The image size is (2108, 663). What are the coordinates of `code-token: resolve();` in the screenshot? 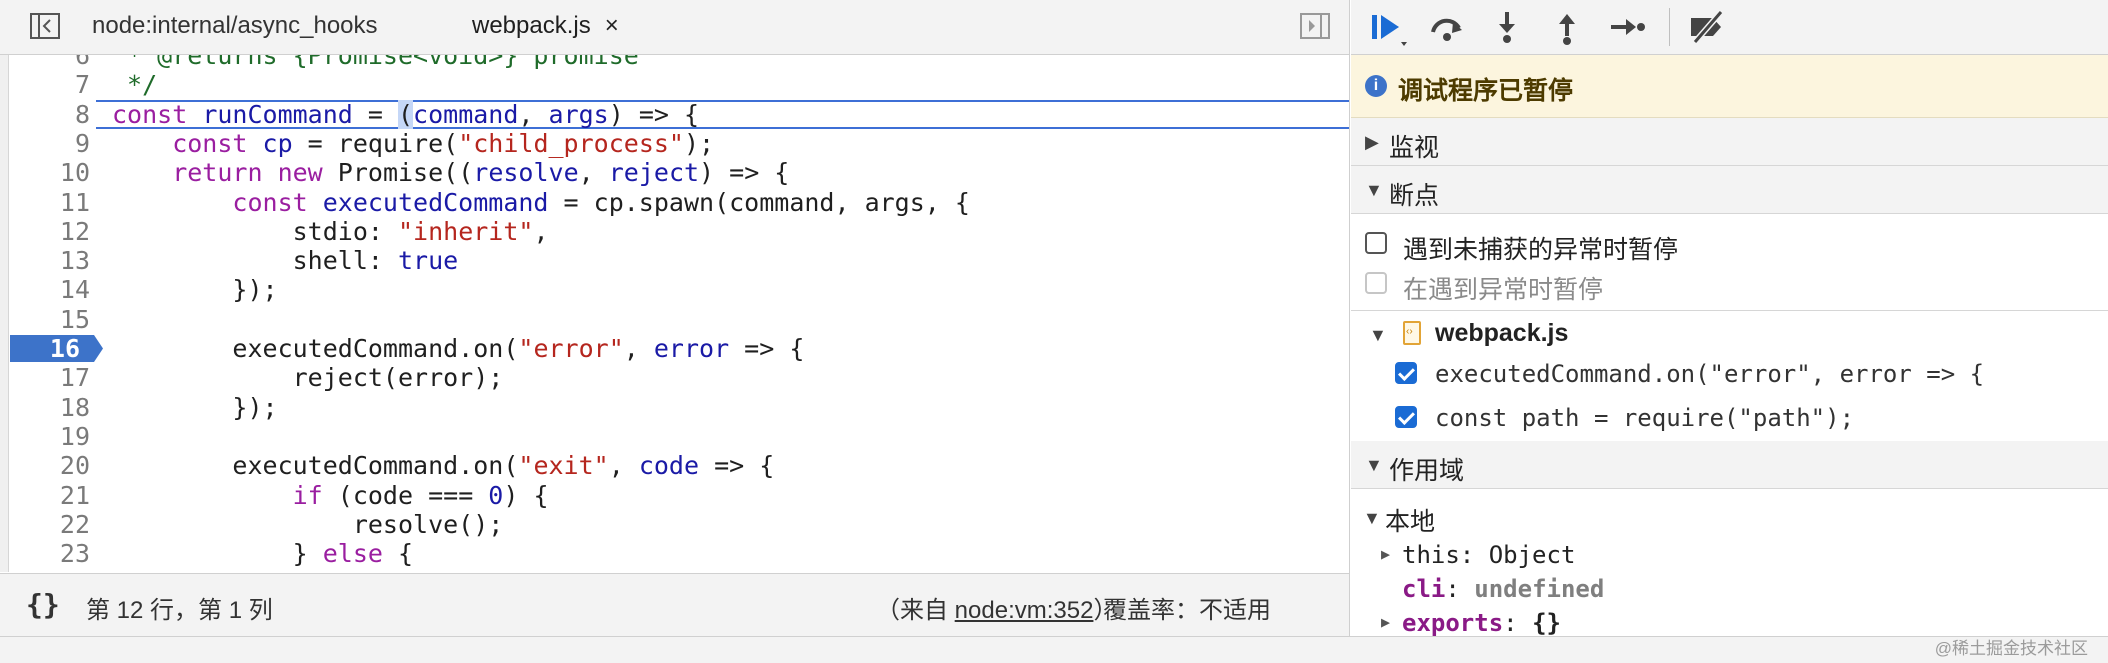 It's located at (308, 524).